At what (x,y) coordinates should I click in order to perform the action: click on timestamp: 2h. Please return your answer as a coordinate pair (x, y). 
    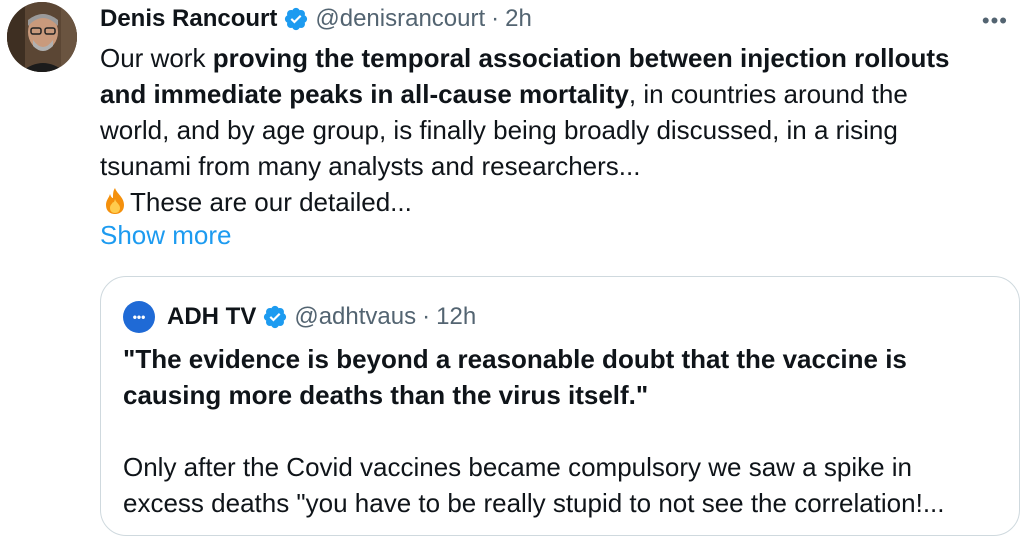
    Looking at the image, I should click on (518, 19).